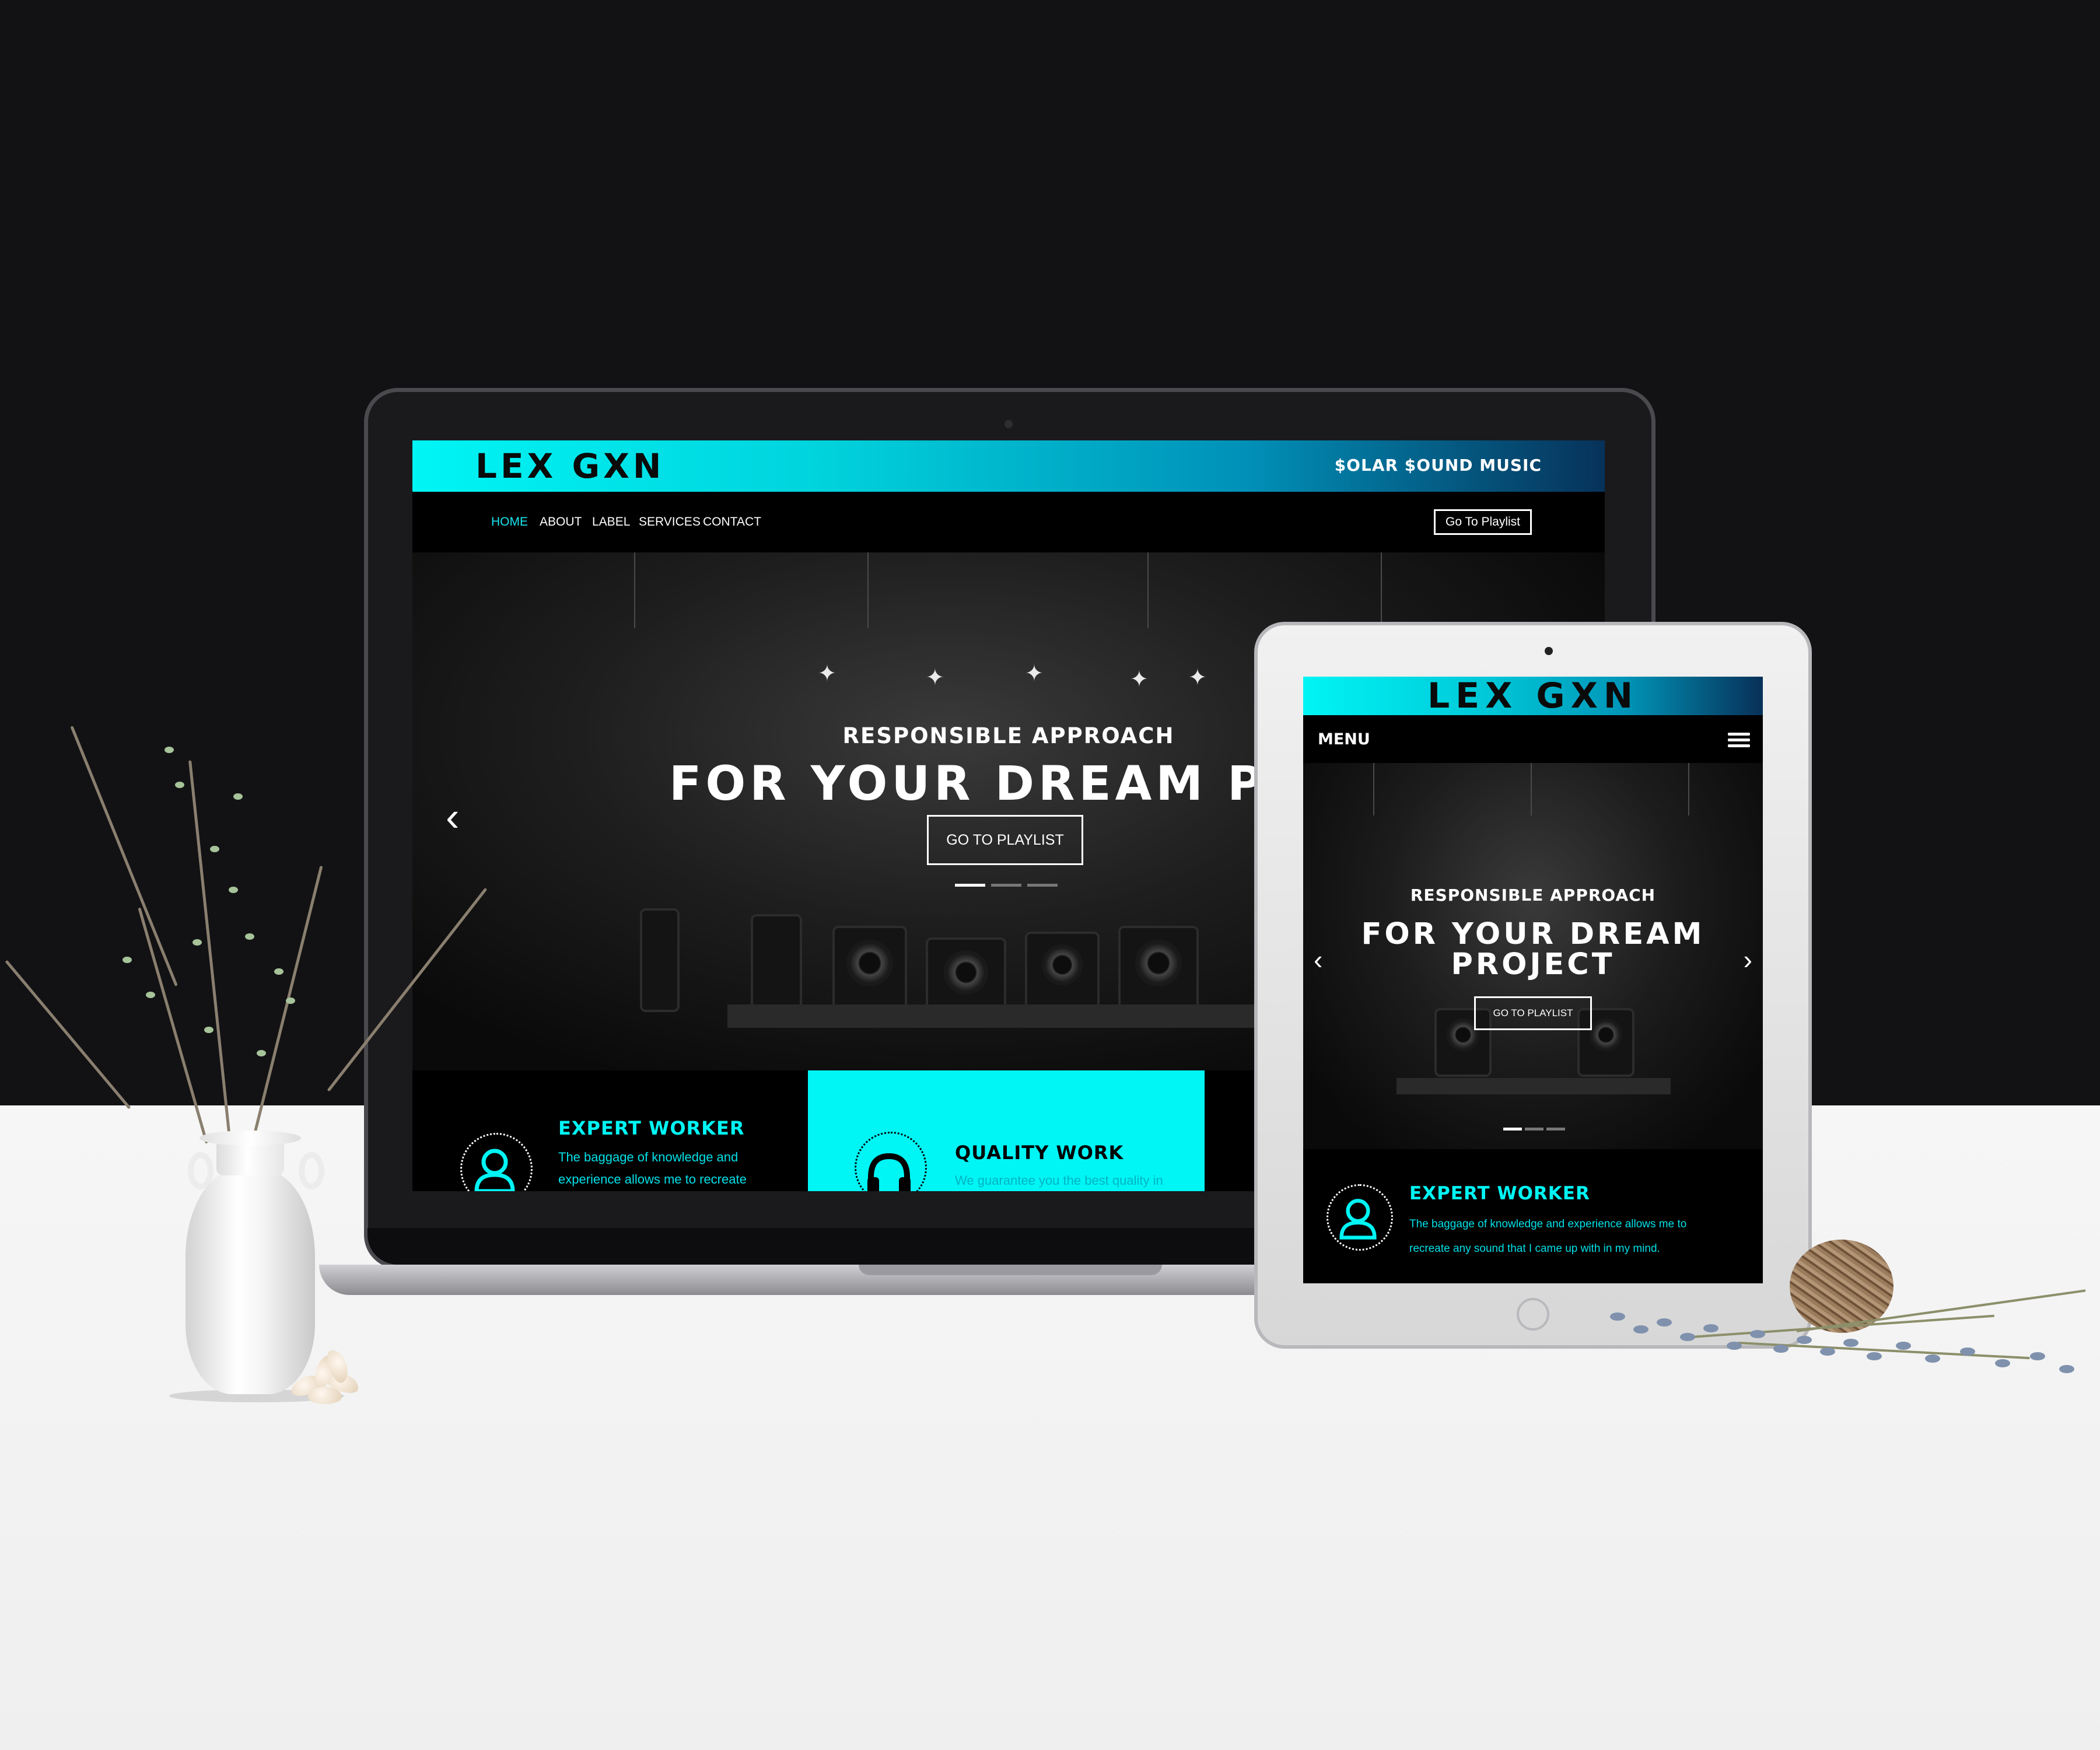 The width and height of the screenshot is (2100, 1750). I want to click on nav-item-services: SERVICES, so click(670, 522).